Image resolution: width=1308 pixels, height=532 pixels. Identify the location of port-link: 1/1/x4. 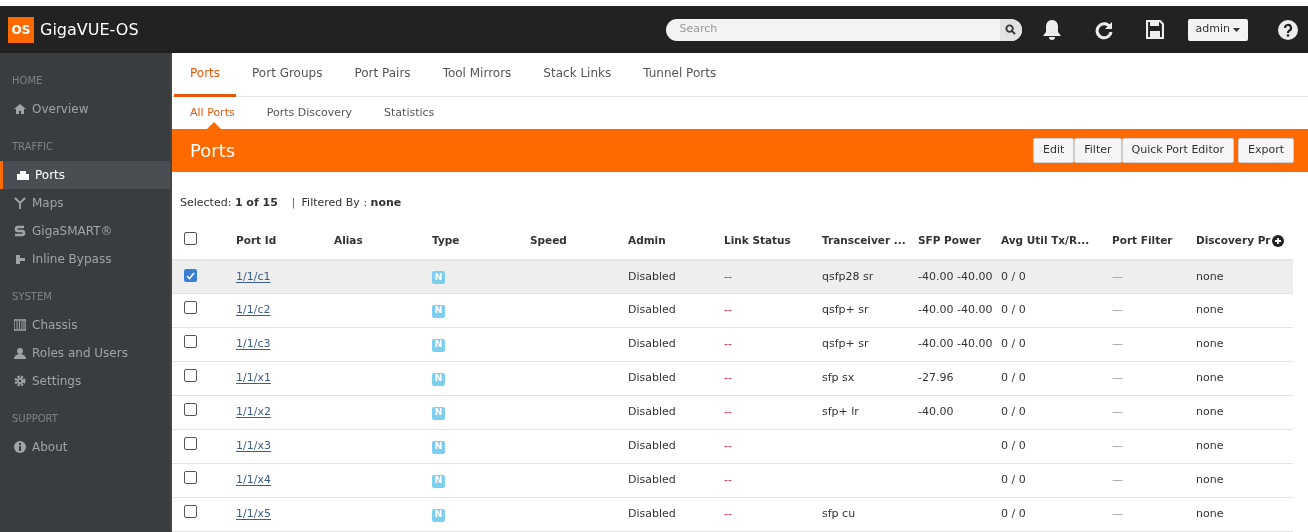
(253, 480).